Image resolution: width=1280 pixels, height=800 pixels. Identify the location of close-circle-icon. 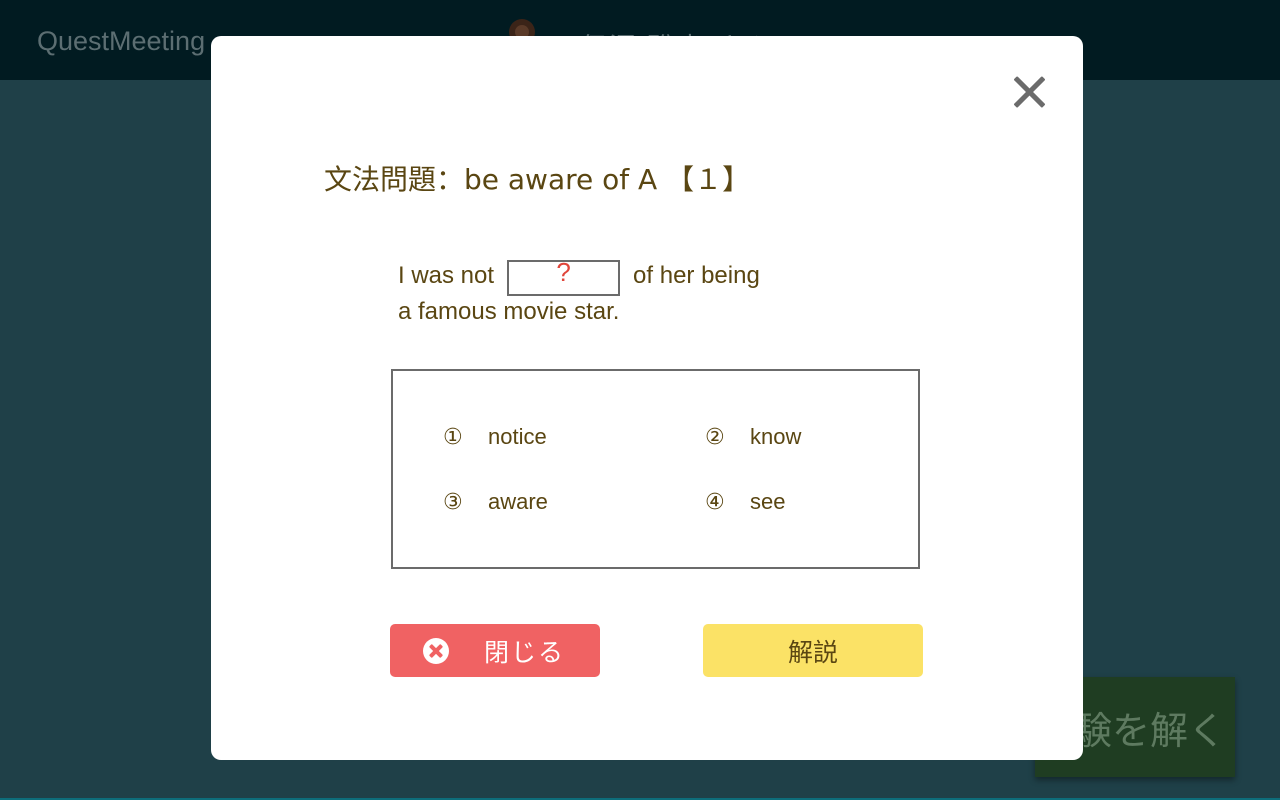
(436, 650).